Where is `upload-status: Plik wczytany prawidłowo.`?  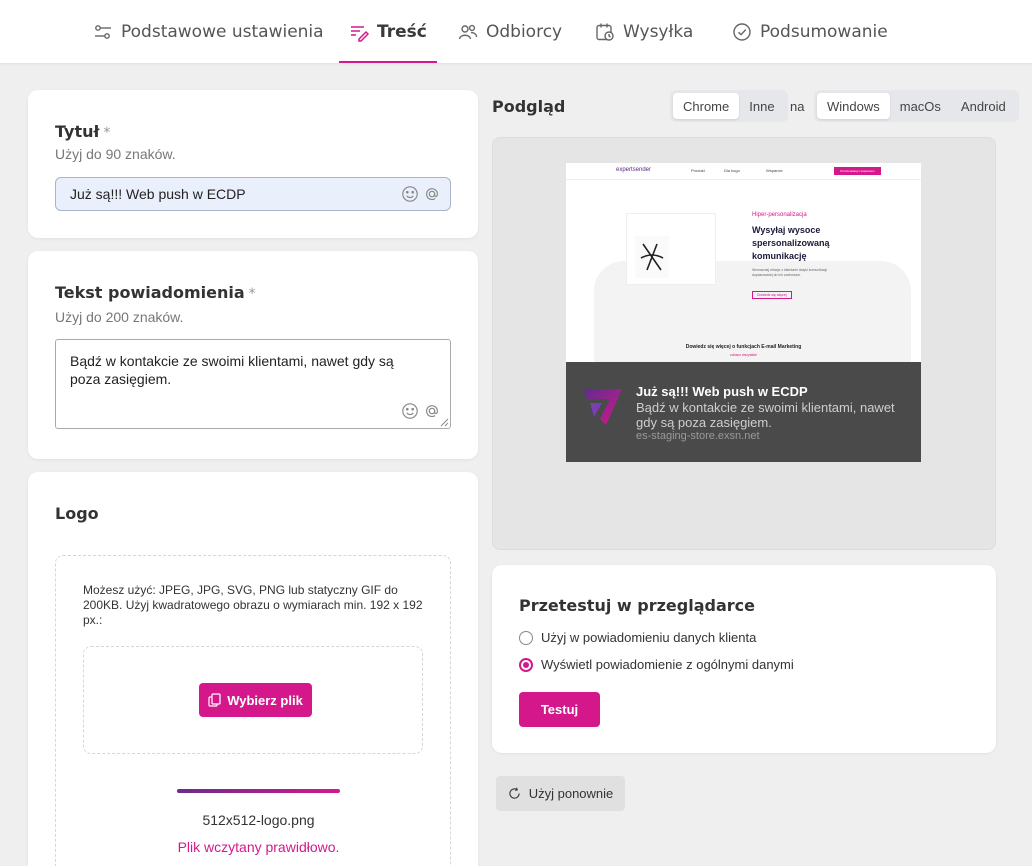
upload-status: Plik wczytany prawidłowo. is located at coordinates (258, 847).